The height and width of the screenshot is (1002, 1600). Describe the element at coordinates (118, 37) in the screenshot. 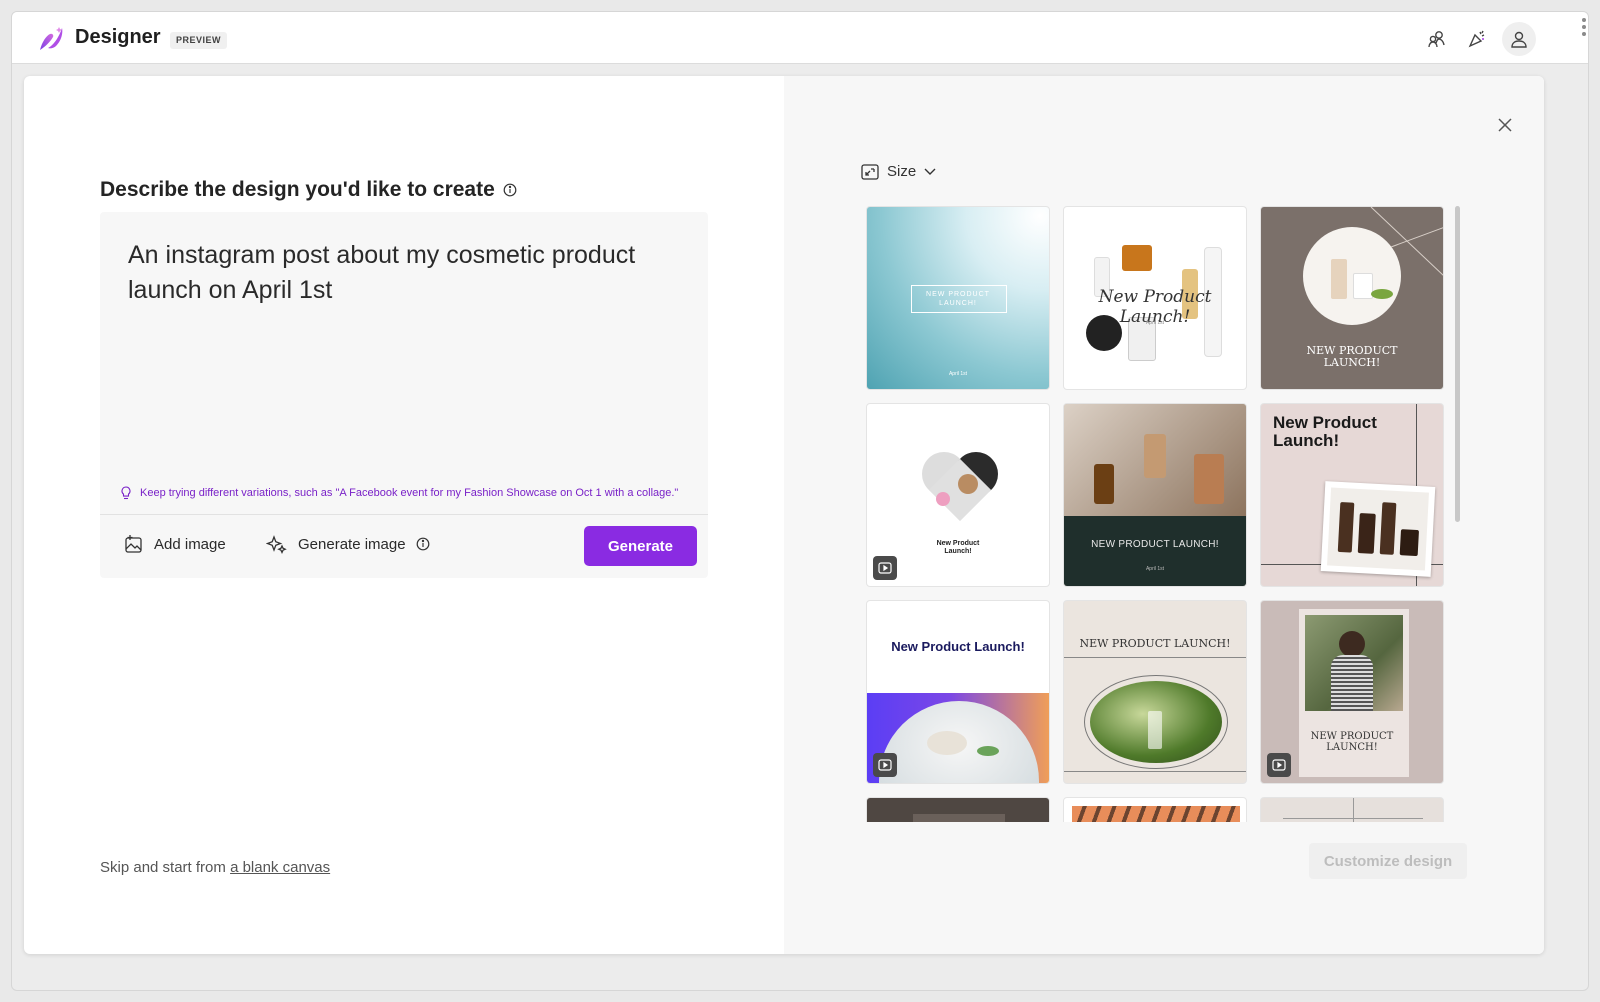

I see `app-title: Designer` at that location.